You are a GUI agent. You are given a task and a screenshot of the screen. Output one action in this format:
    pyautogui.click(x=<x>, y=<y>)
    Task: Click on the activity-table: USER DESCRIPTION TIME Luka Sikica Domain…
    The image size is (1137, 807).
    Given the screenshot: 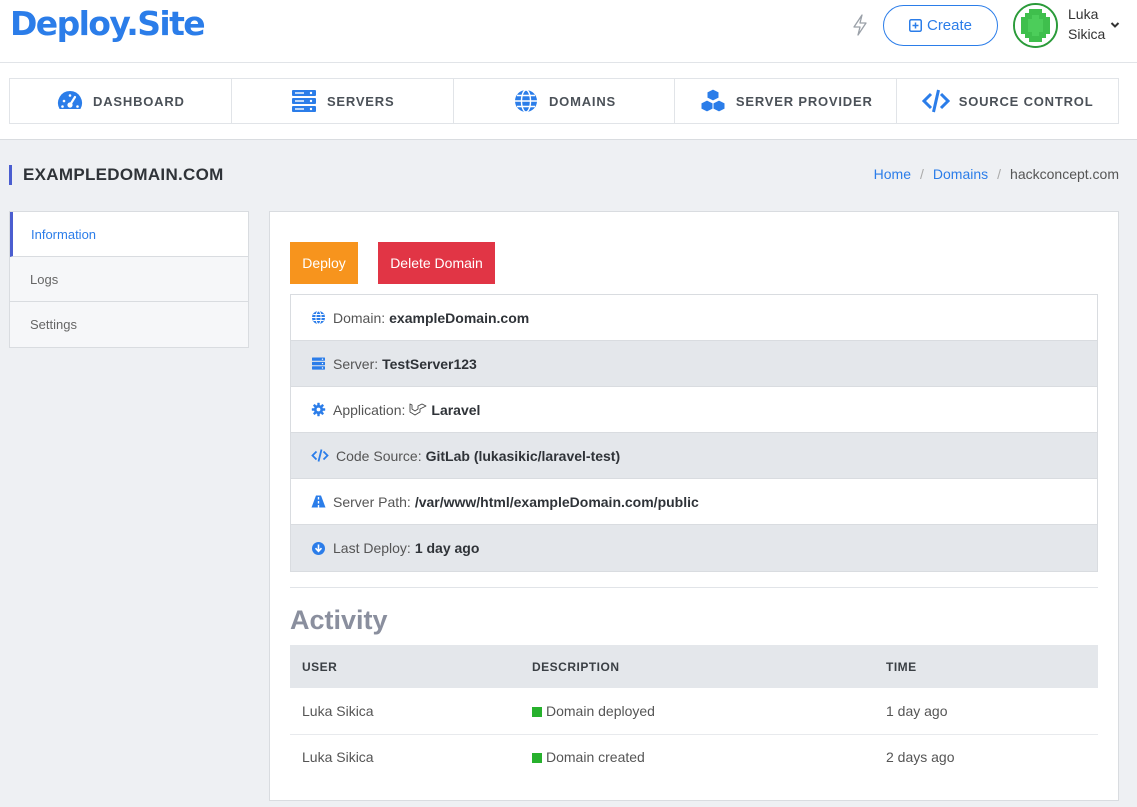 What is the action you would take?
    pyautogui.click(x=694, y=712)
    